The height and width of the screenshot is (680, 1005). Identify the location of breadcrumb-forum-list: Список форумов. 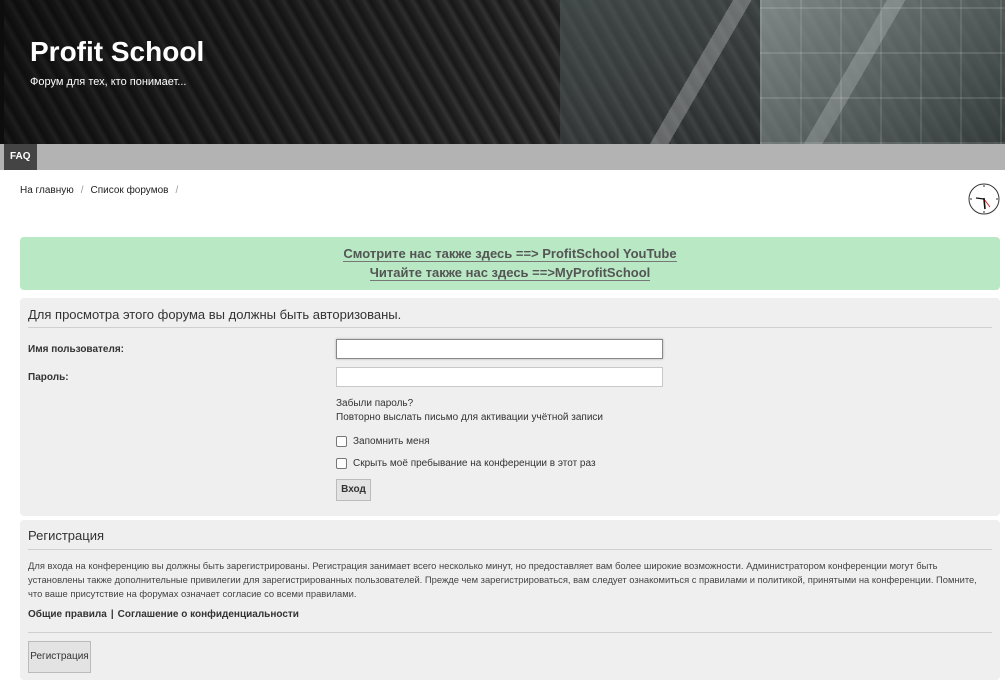
(130, 190).